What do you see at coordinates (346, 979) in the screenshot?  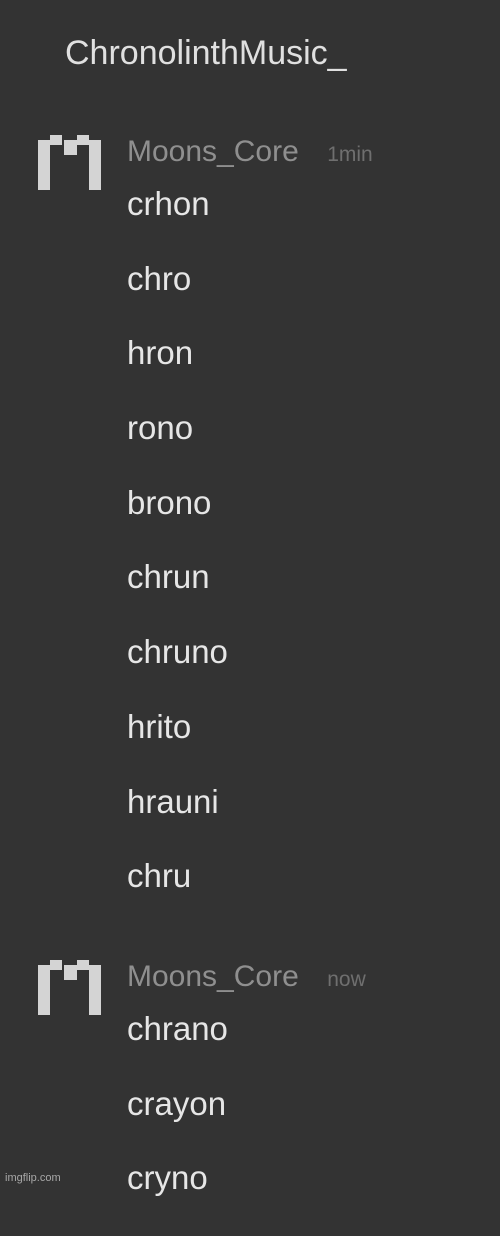 I see `timestamp: now` at bounding box center [346, 979].